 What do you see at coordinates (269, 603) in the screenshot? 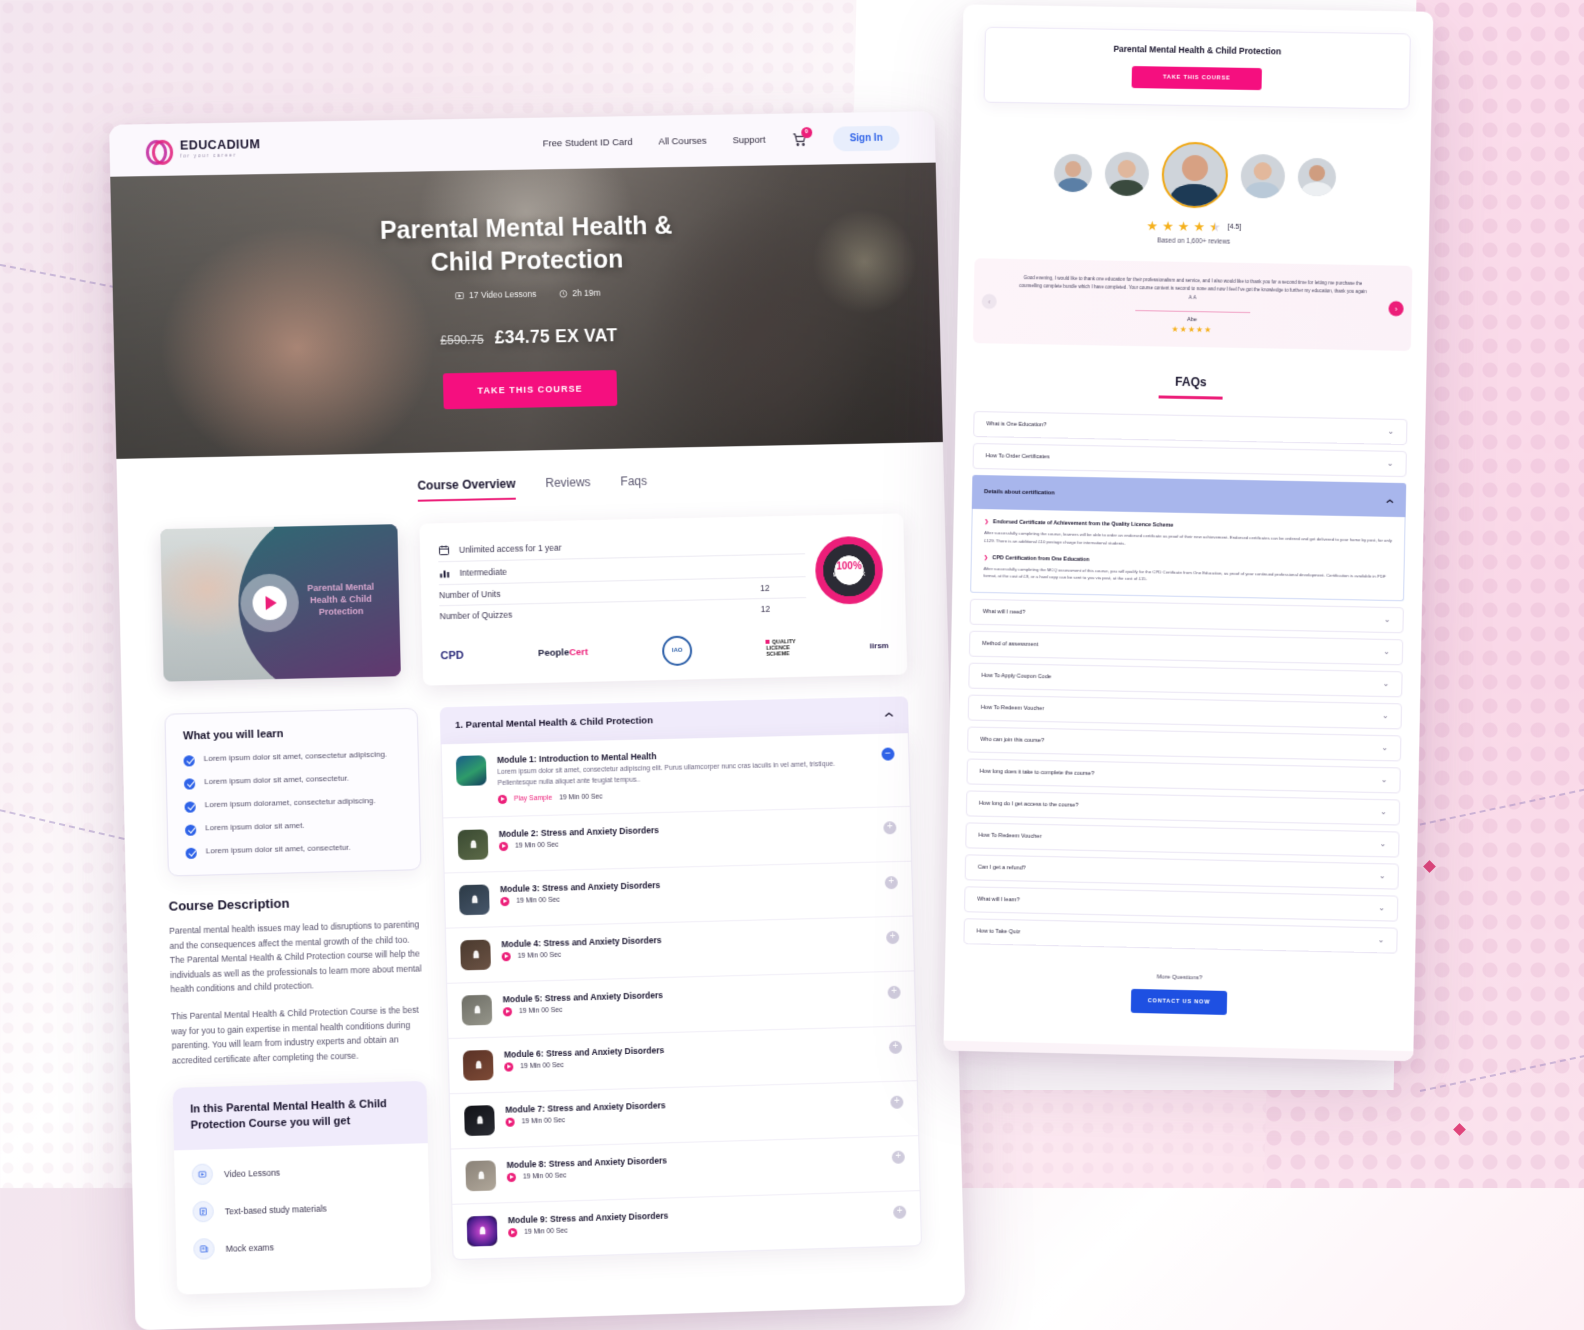
I see `play-button-icon` at bounding box center [269, 603].